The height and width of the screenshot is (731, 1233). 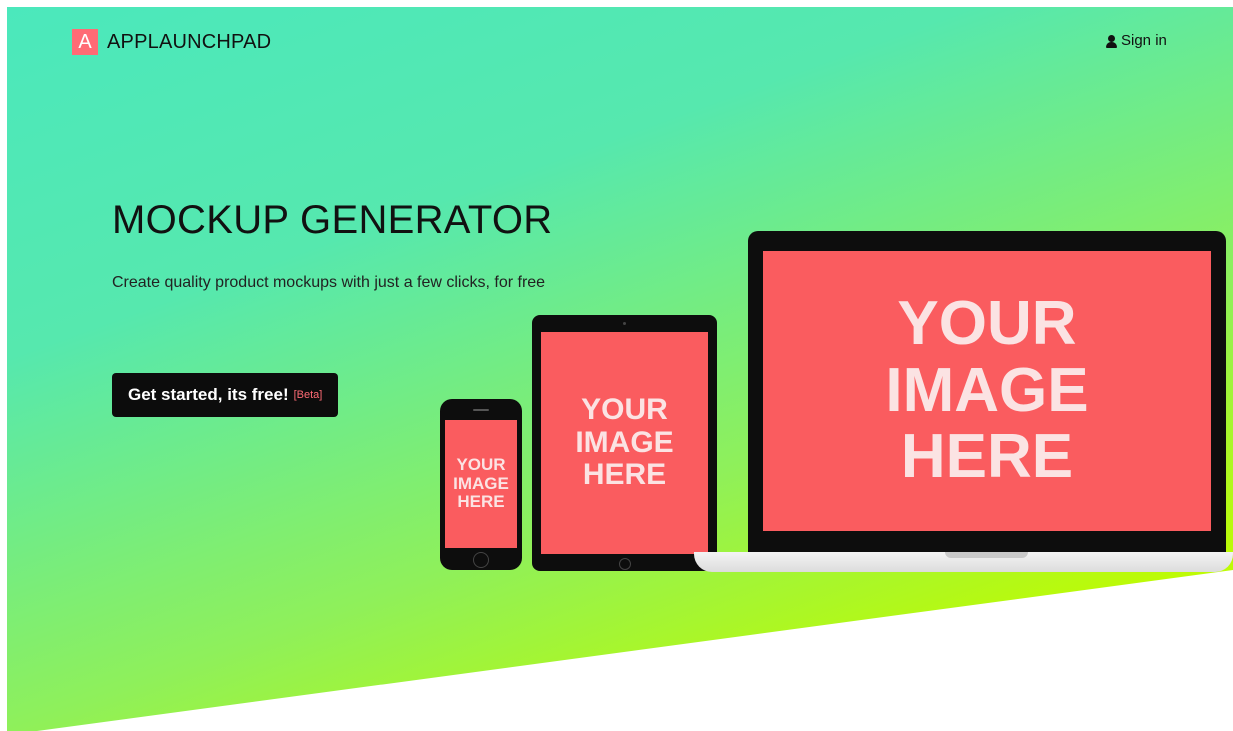 What do you see at coordinates (1111, 41) in the screenshot?
I see `user-icon` at bounding box center [1111, 41].